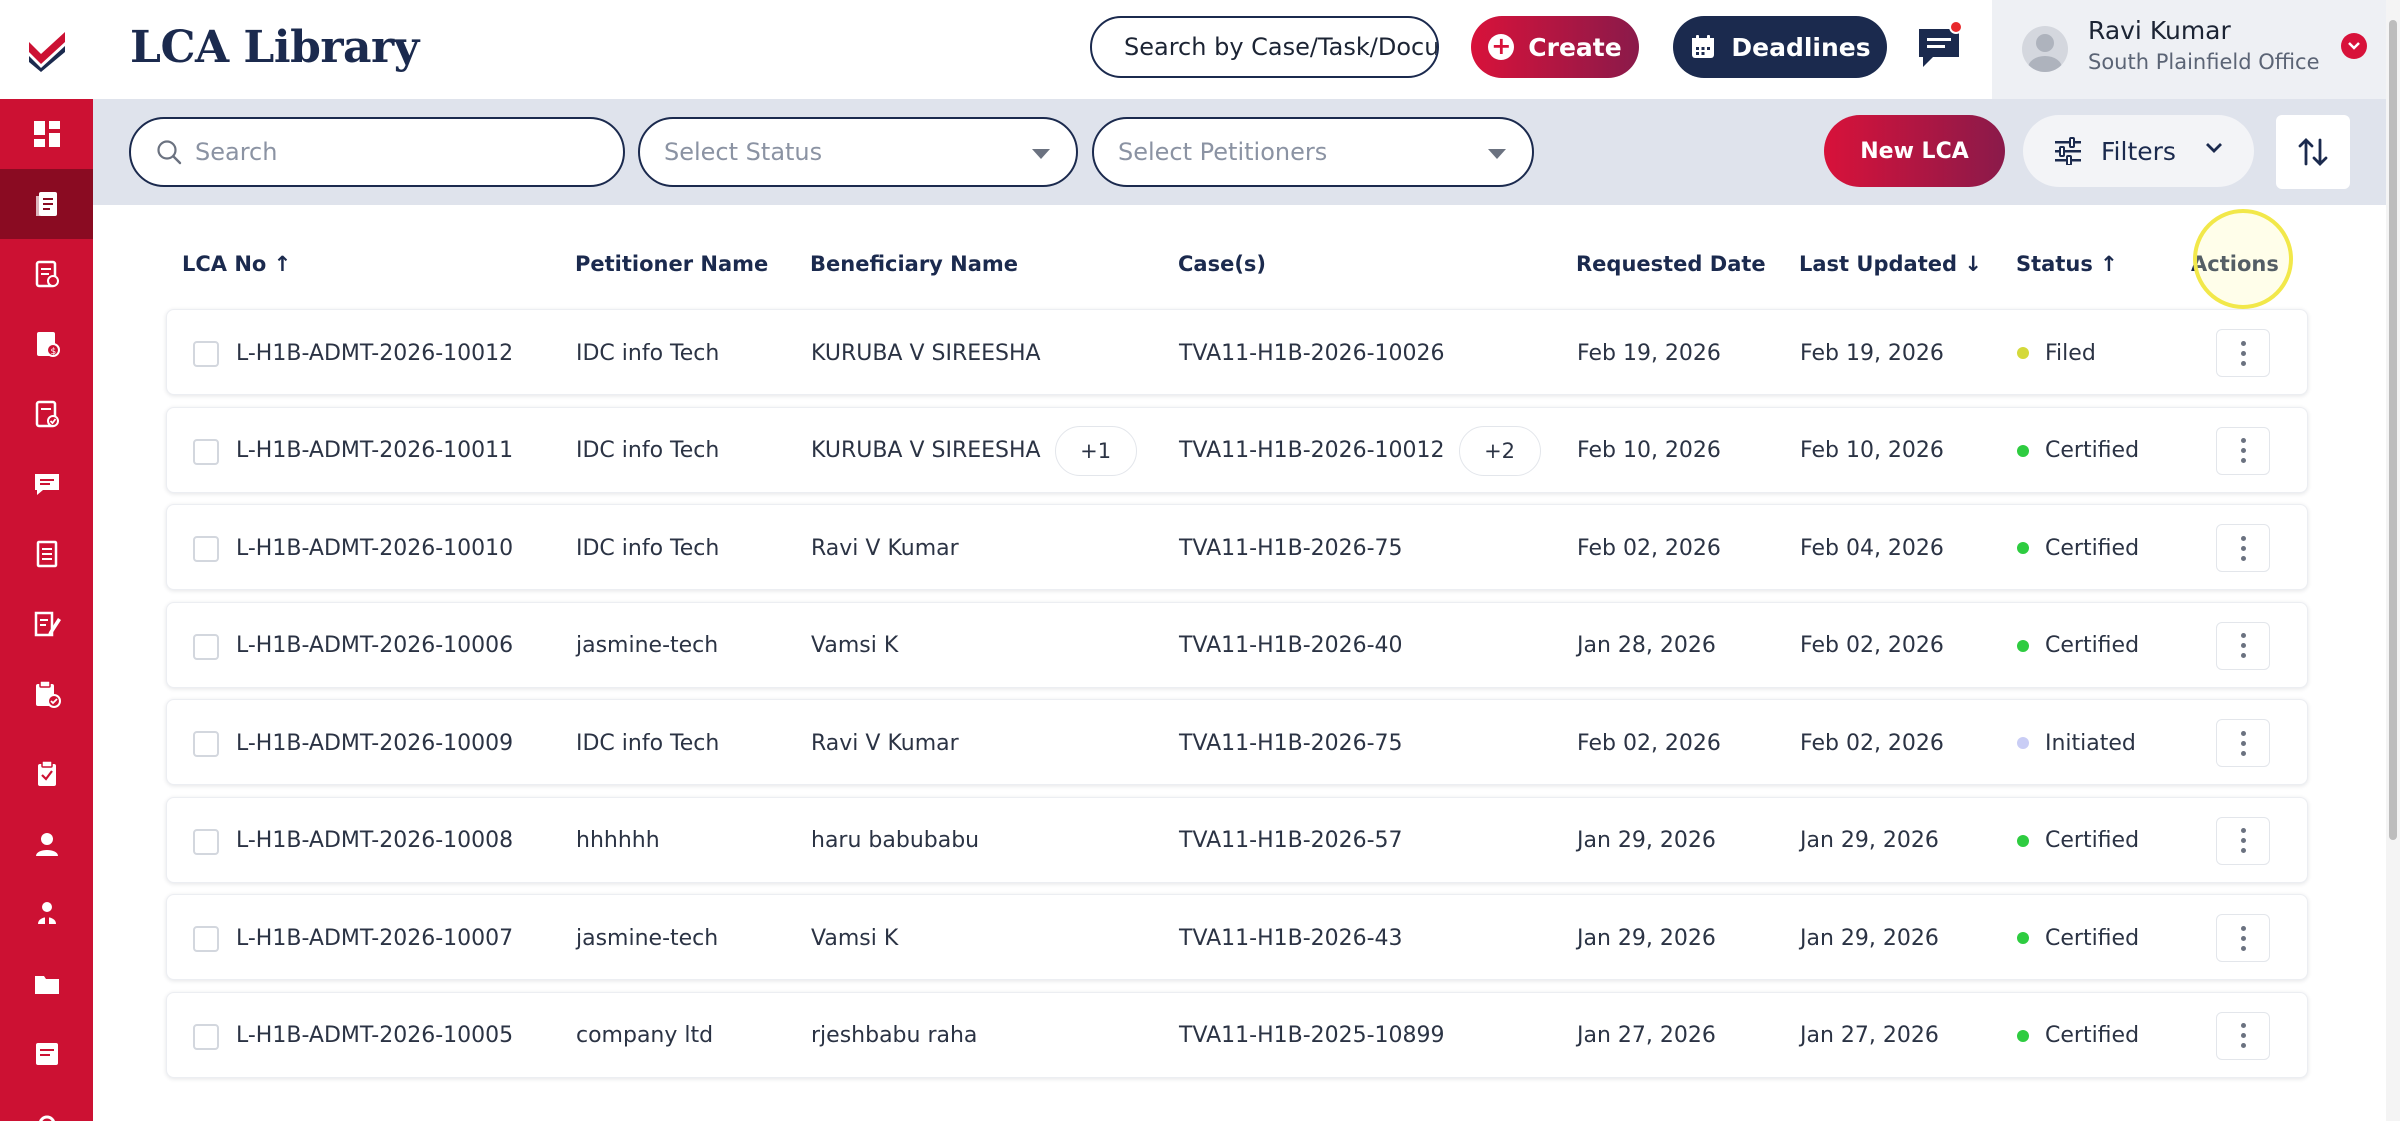 The image size is (2400, 1121). Describe the element at coordinates (1671, 264) in the screenshot. I see `column-header-requested-date: Requested Date` at that location.